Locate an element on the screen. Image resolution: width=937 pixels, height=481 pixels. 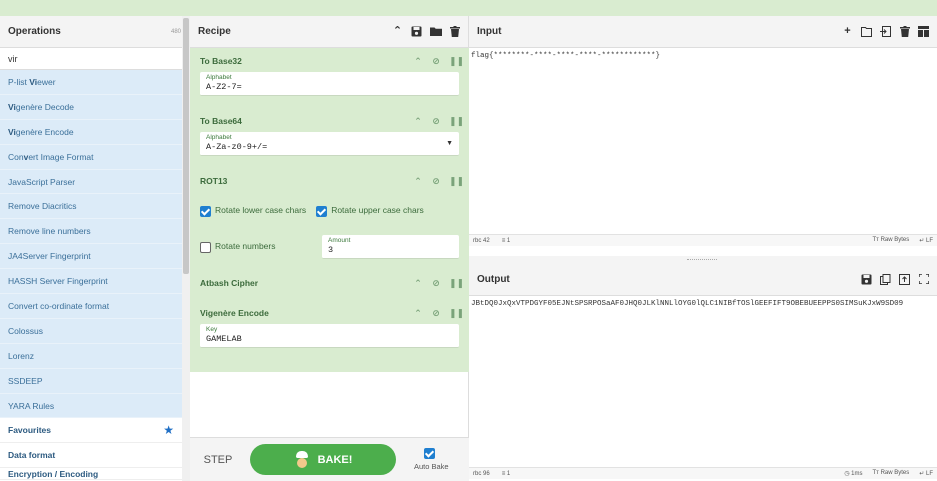
op-item: Remove Diacritics is located at coordinates (91, 207).